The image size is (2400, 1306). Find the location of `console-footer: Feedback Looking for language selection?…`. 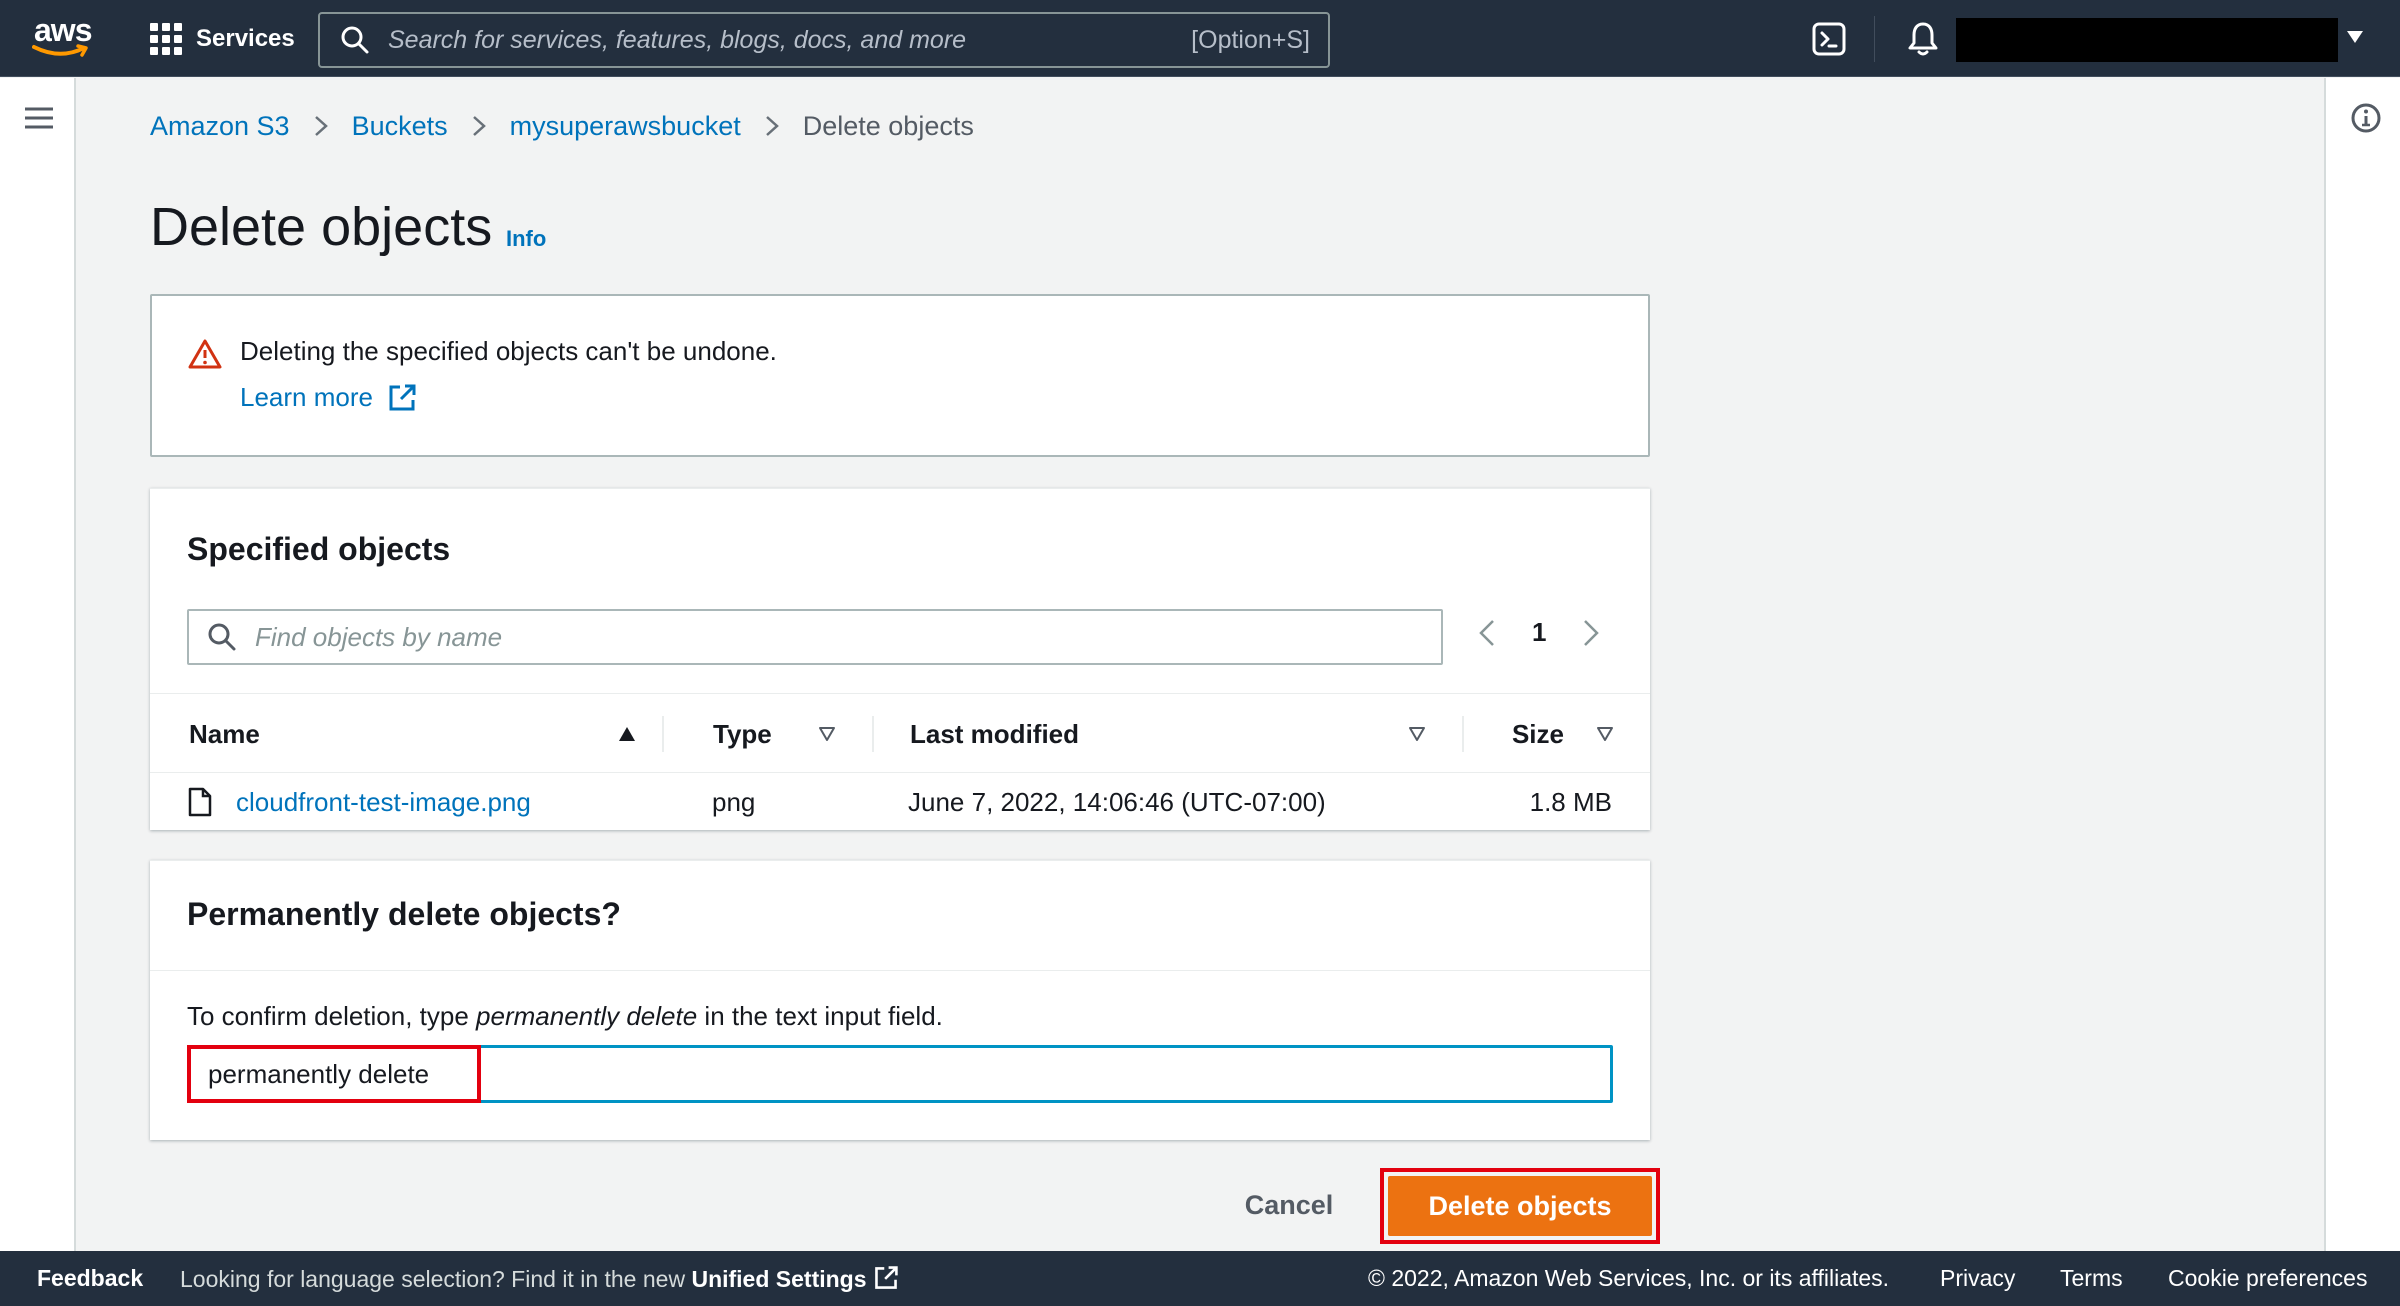

console-footer: Feedback Looking for language selection?… is located at coordinates (1200, 1278).